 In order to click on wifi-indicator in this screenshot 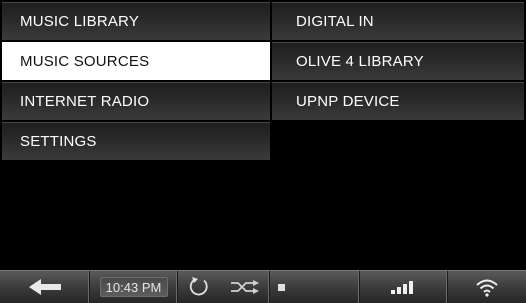, I will do `click(487, 287)`.